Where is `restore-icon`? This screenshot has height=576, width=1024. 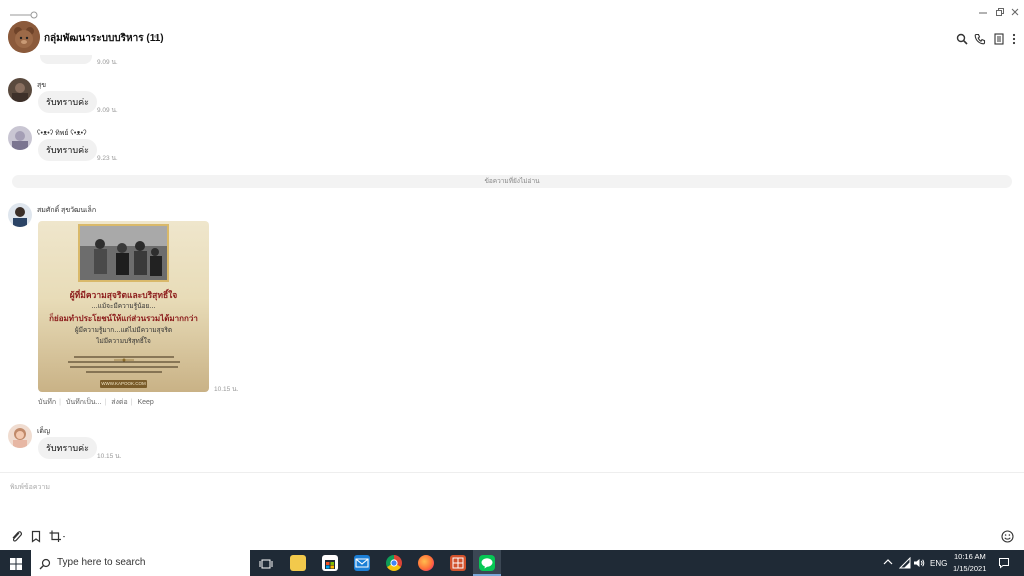 restore-icon is located at coordinates (1000, 10).